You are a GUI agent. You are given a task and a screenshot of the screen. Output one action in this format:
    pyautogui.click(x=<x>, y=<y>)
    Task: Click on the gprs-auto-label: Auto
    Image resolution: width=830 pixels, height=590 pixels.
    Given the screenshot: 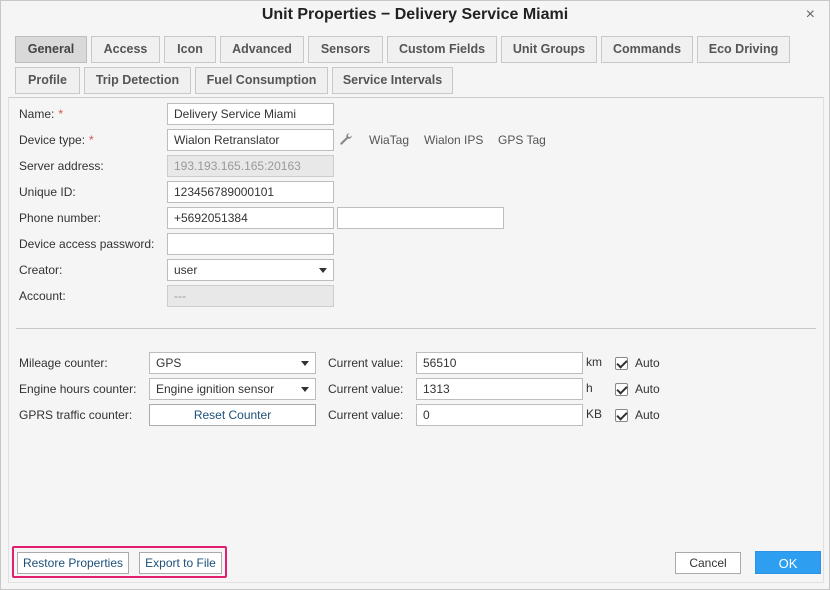 What is the action you would take?
    pyautogui.click(x=647, y=415)
    